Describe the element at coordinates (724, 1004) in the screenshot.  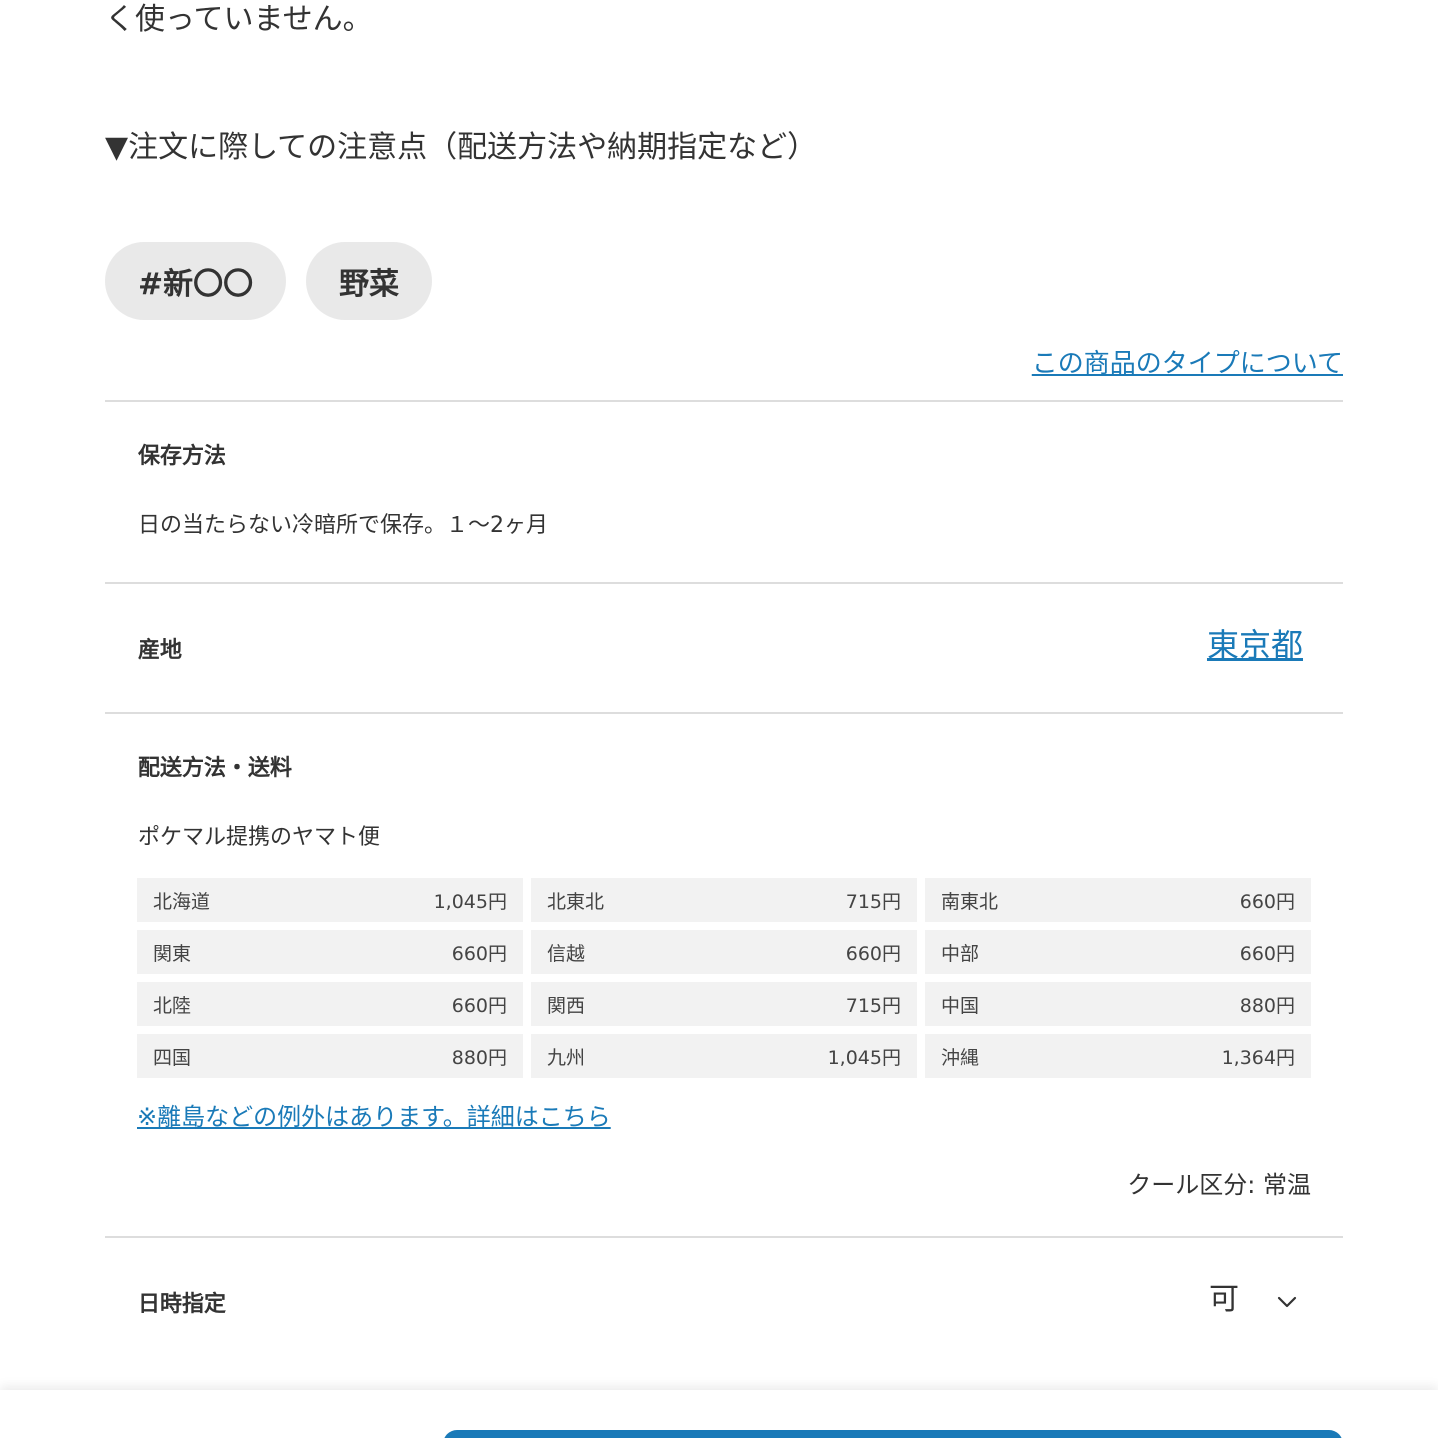
I see `fee-cell: 関西 715円` at that location.